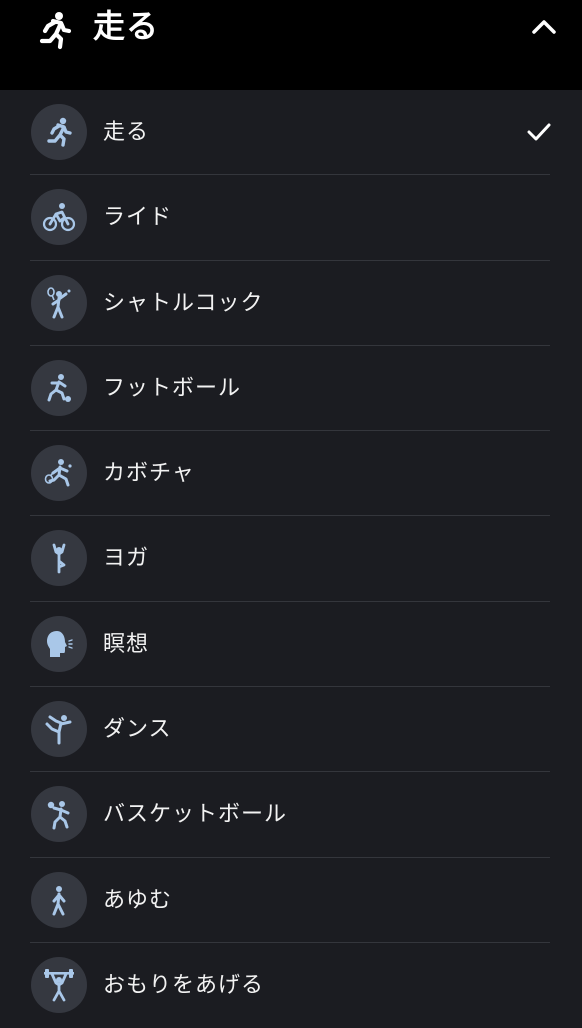 The image size is (582, 1028). I want to click on page-title: 走る, so click(126, 26).